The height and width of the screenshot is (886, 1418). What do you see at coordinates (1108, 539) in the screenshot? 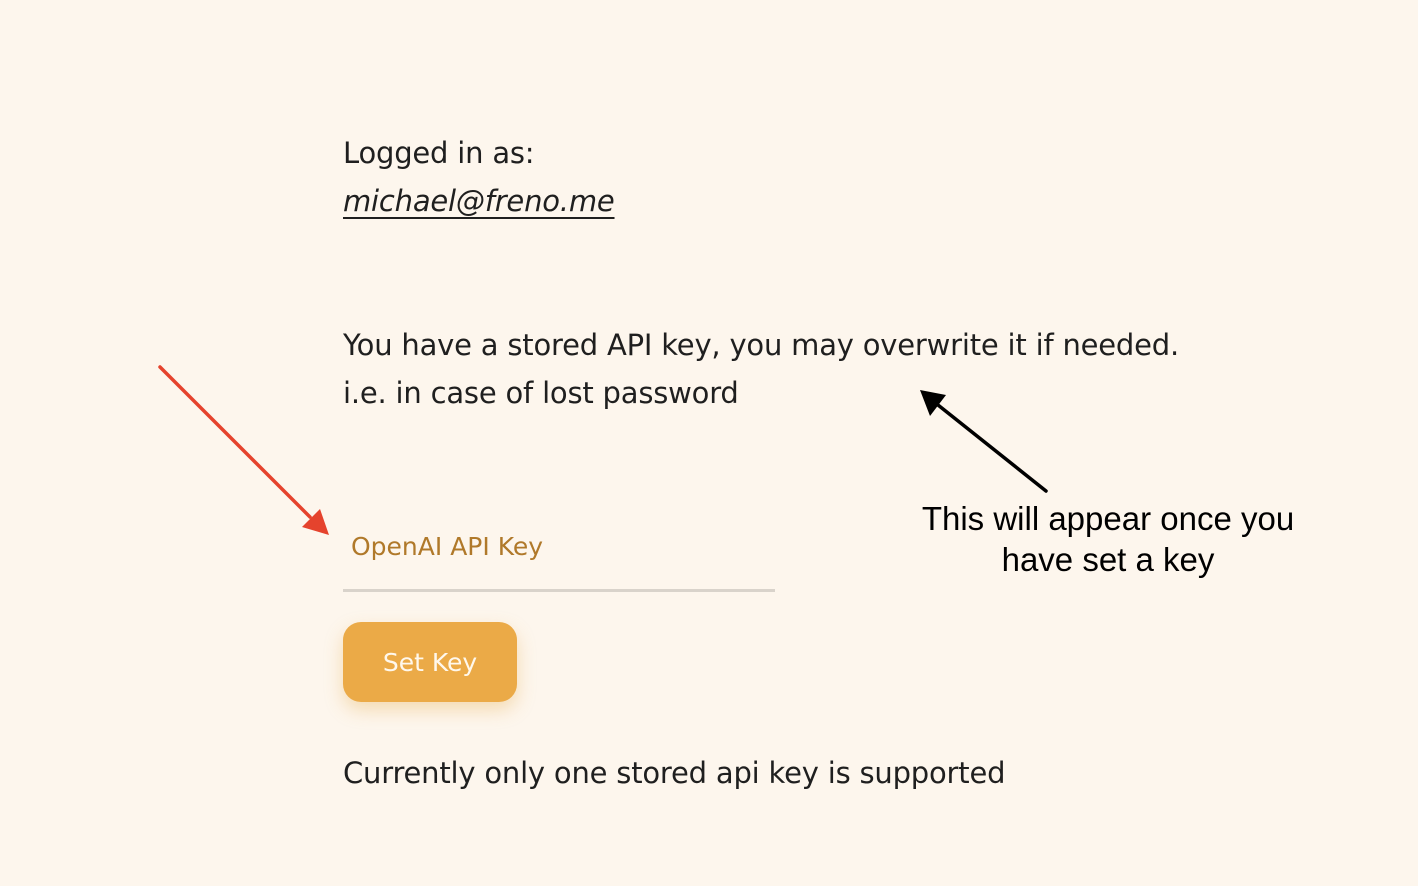
I see `annotation-note: This will appear once you have set a key` at bounding box center [1108, 539].